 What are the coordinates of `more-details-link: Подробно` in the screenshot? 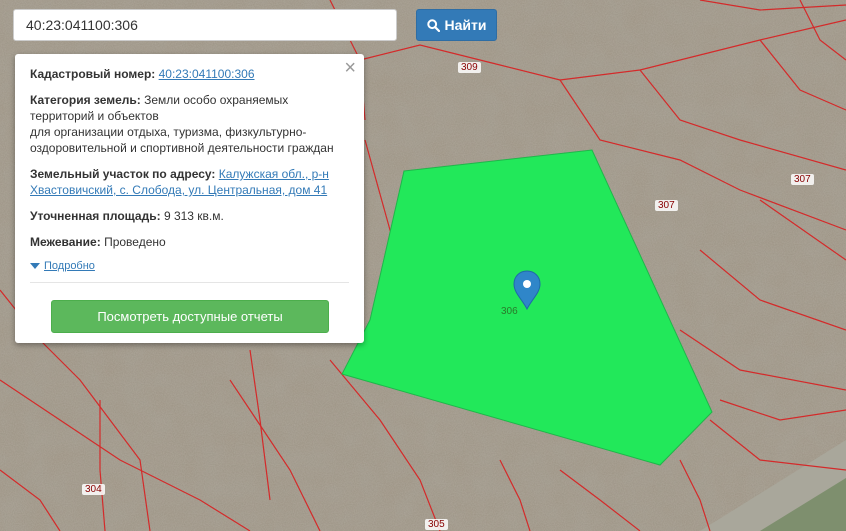 It's located at (69, 266).